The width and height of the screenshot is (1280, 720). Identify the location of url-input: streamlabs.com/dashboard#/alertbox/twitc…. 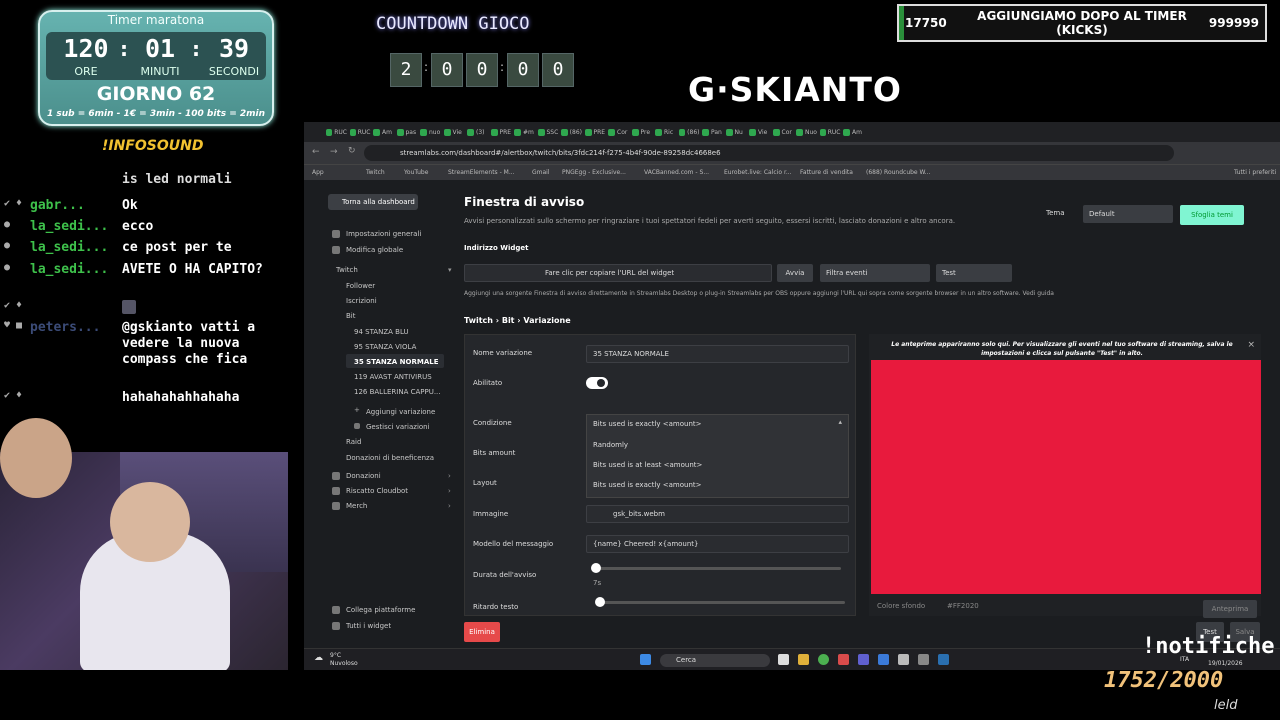
(769, 153).